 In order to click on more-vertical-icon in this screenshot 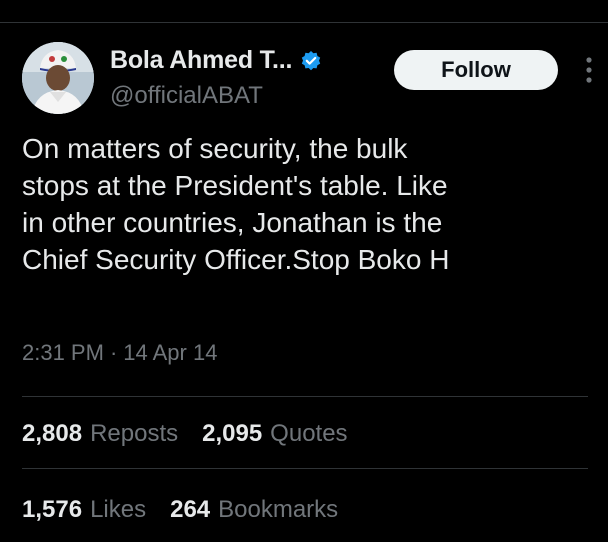, I will do `click(589, 70)`.